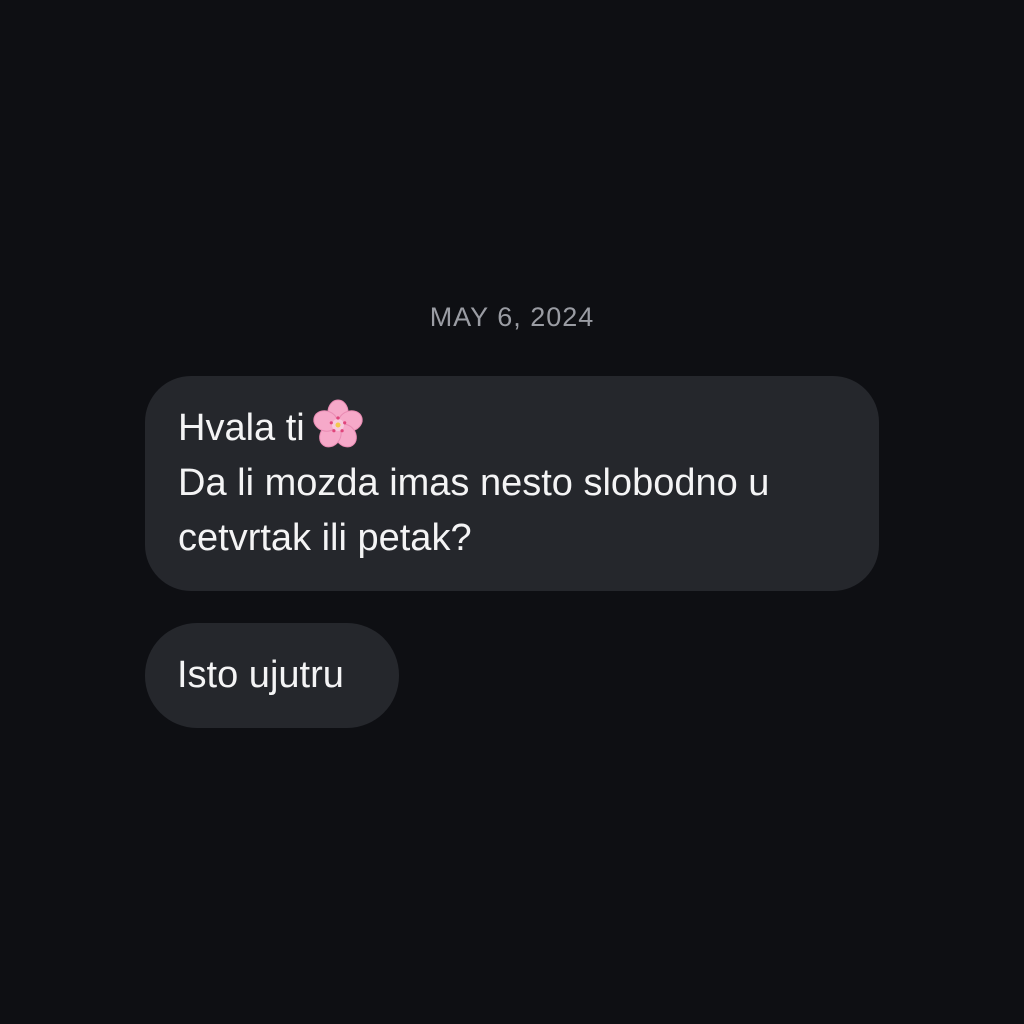  I want to click on date-divider: MAY 6, 2024, so click(512, 317).